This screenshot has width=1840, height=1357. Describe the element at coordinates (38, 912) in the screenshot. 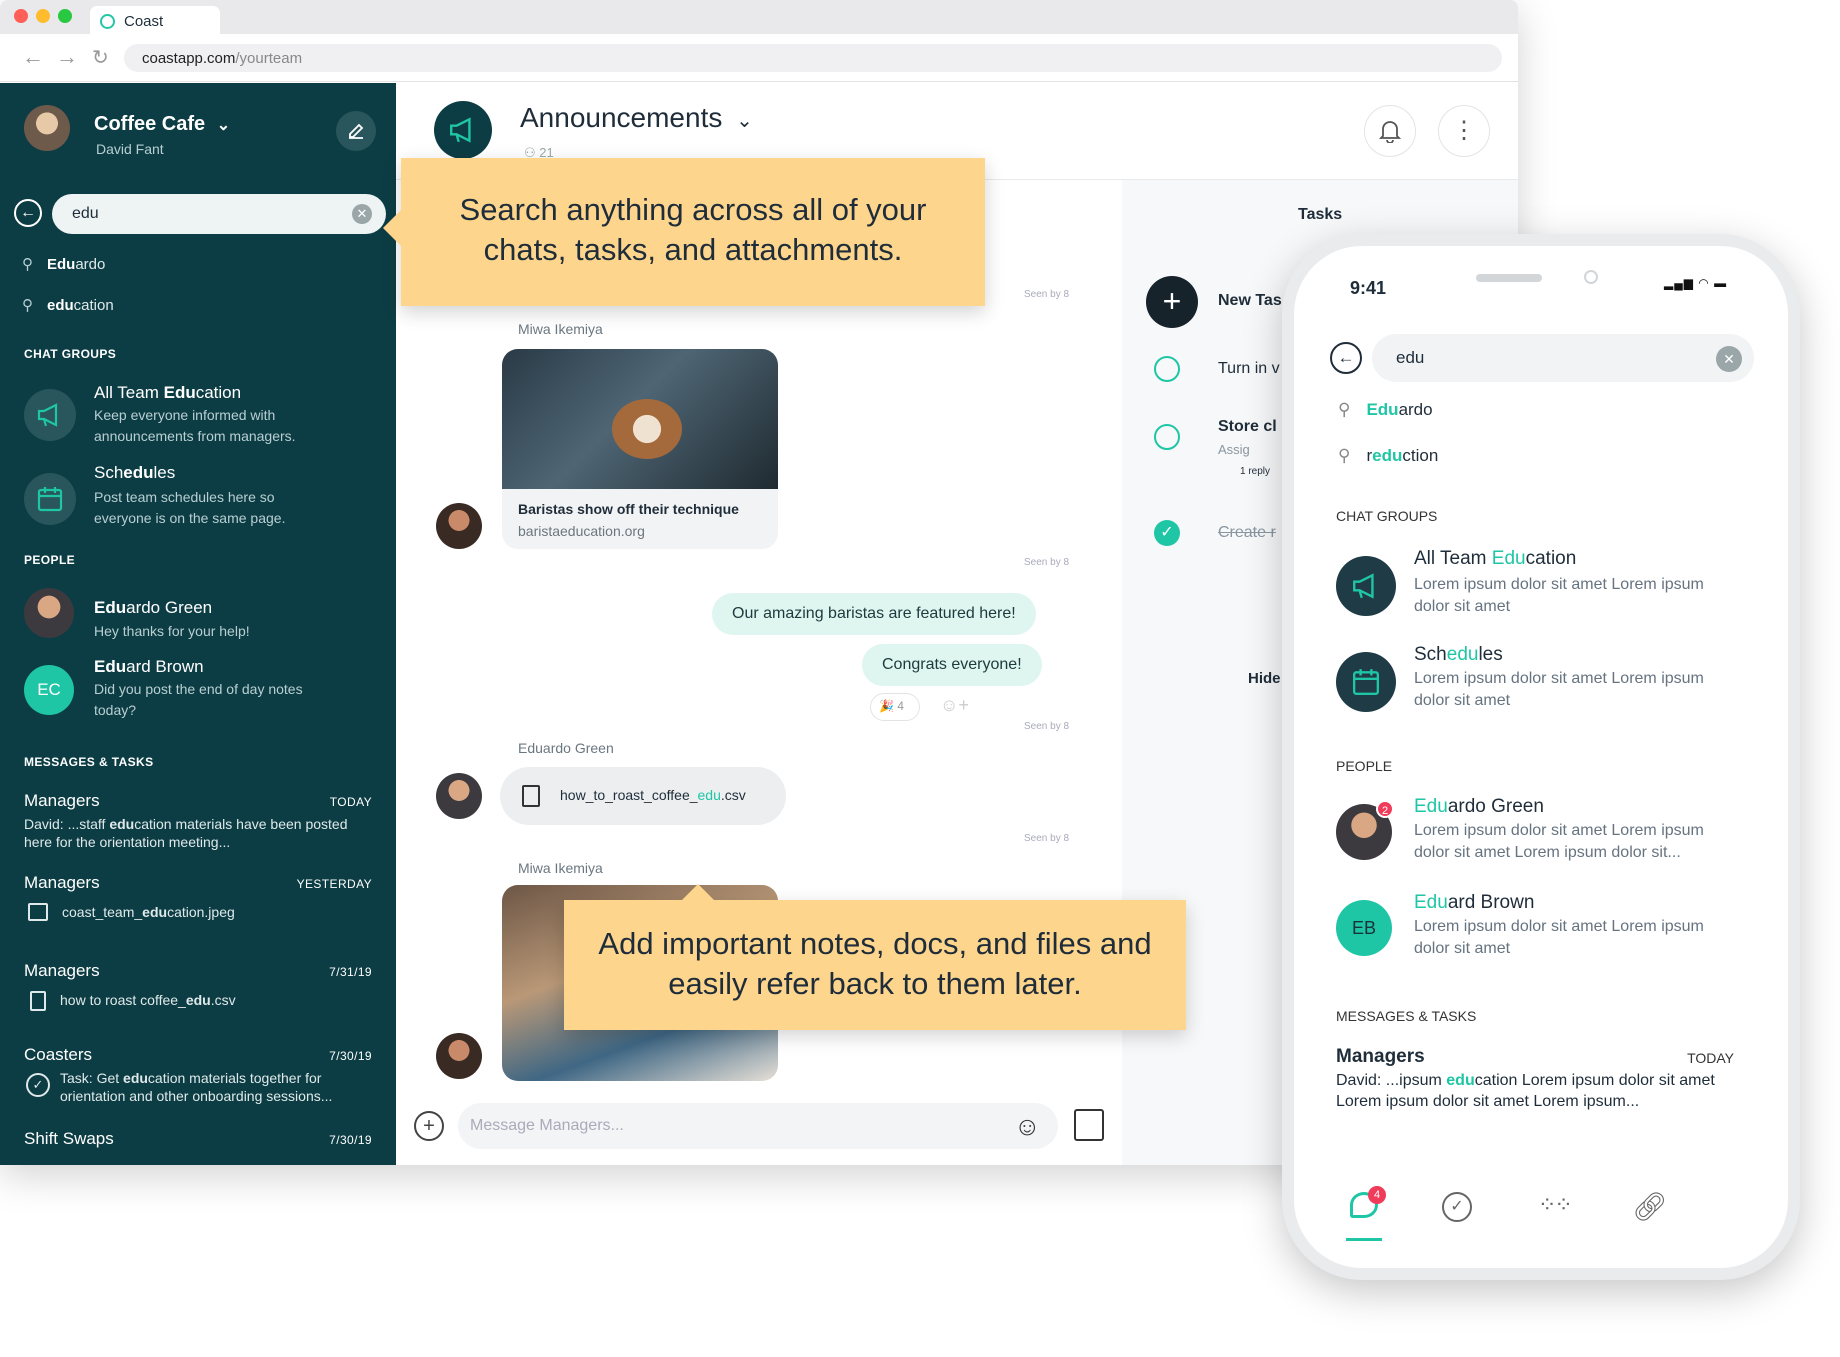

I see `image-file-icon` at that location.